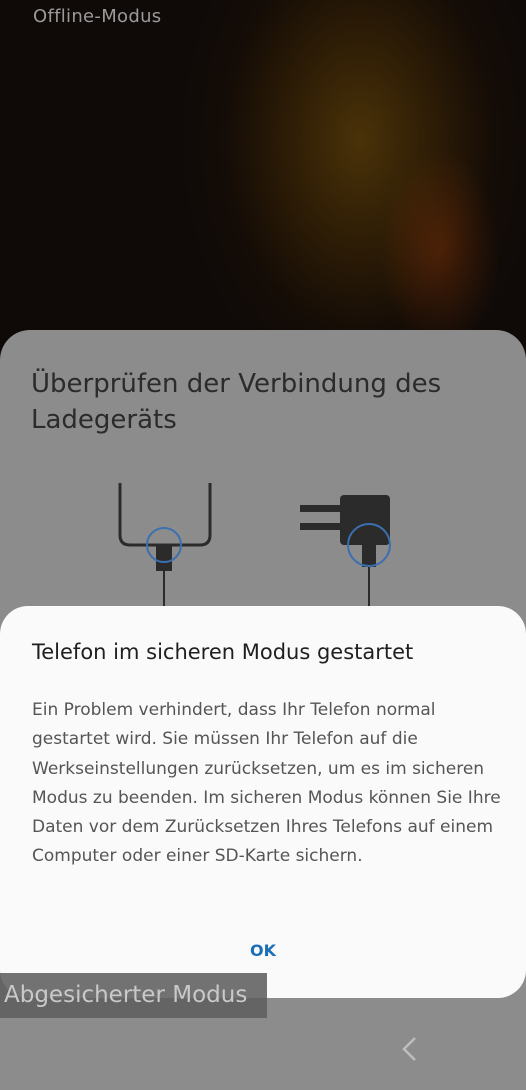  What do you see at coordinates (133, 995) in the screenshot?
I see `safe-mode-label: Abgesicherter Modus` at bounding box center [133, 995].